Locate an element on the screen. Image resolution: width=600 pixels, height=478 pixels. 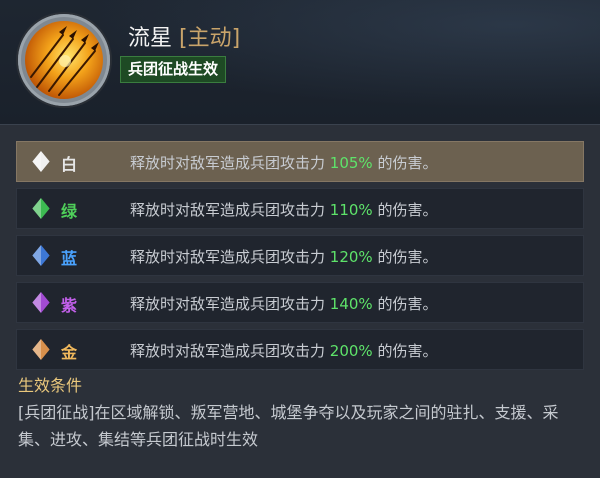
tier-row: 白 释放时对敌军造成兵团攻击力 105% 的伤害。 is located at coordinates (300, 161).